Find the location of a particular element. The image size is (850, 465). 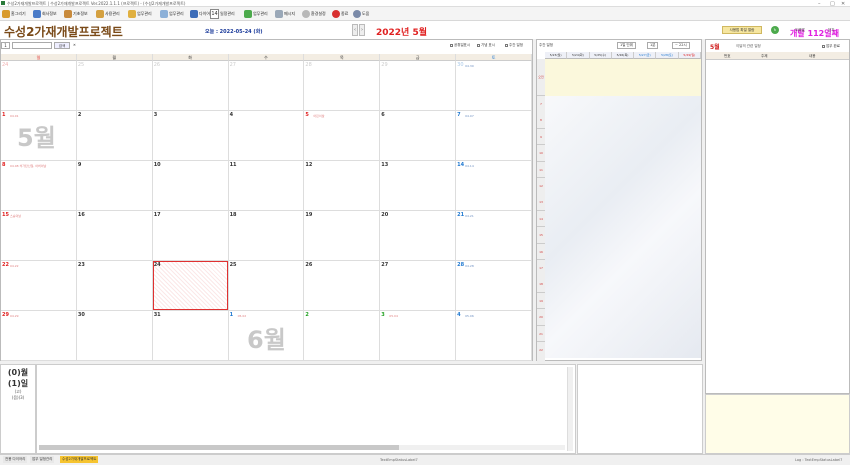

calendar-day-cell: 31 is located at coordinates (190, 336).